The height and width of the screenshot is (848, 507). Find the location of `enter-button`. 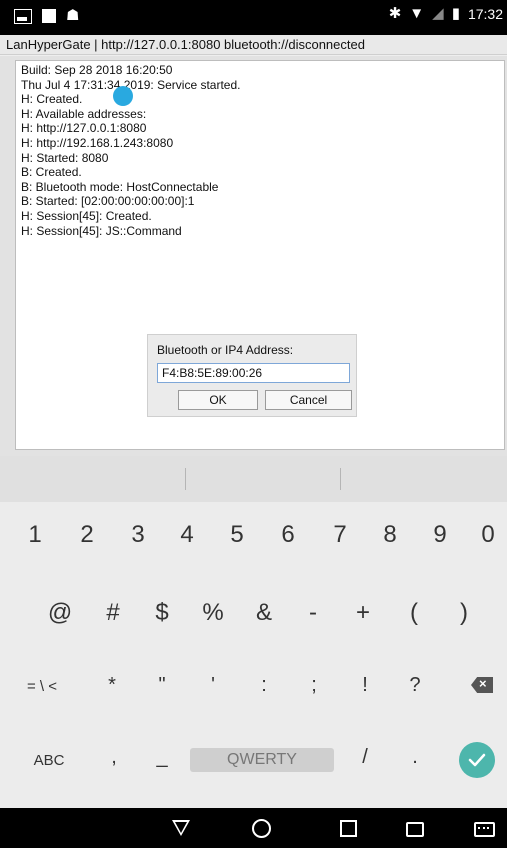

enter-button is located at coordinates (477, 760).